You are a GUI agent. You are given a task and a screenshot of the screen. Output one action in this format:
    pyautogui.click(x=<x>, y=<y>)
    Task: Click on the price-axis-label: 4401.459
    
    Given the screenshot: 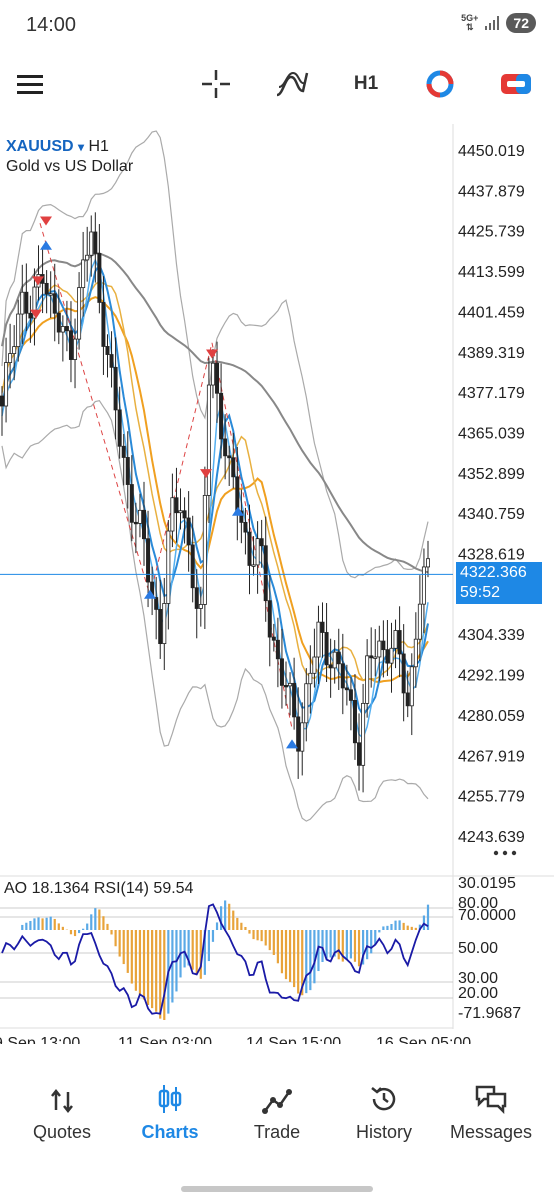 What is the action you would take?
    pyautogui.click(x=491, y=312)
    